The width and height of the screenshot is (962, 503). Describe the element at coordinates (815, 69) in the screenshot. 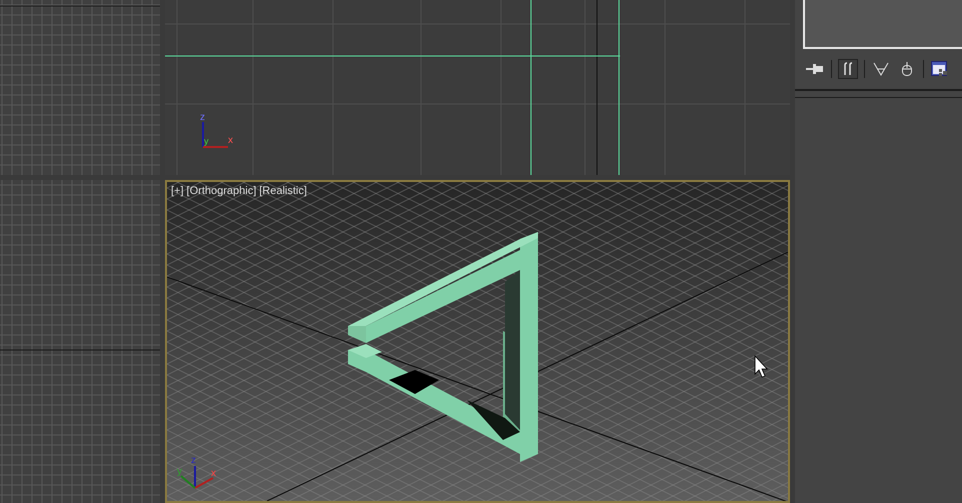

I see `pin-icon` at that location.